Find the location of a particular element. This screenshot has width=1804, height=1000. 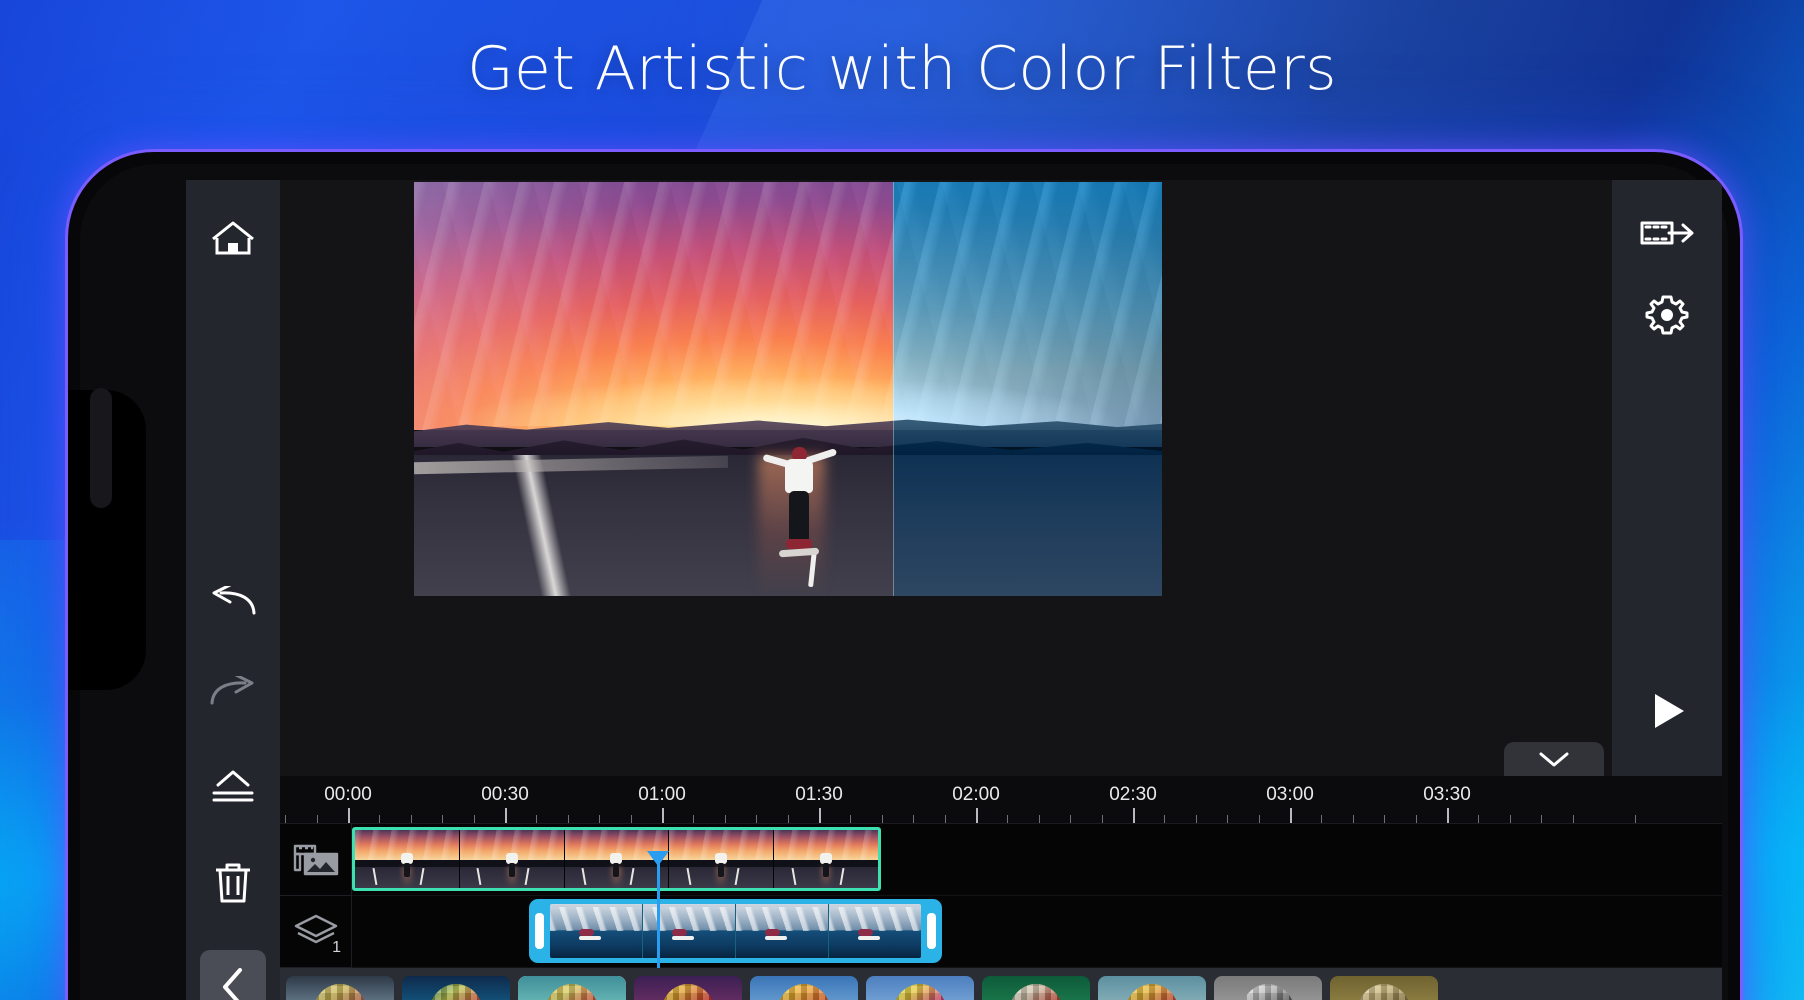

filter-item-matrix: Matrix is located at coordinates (1036, 988).